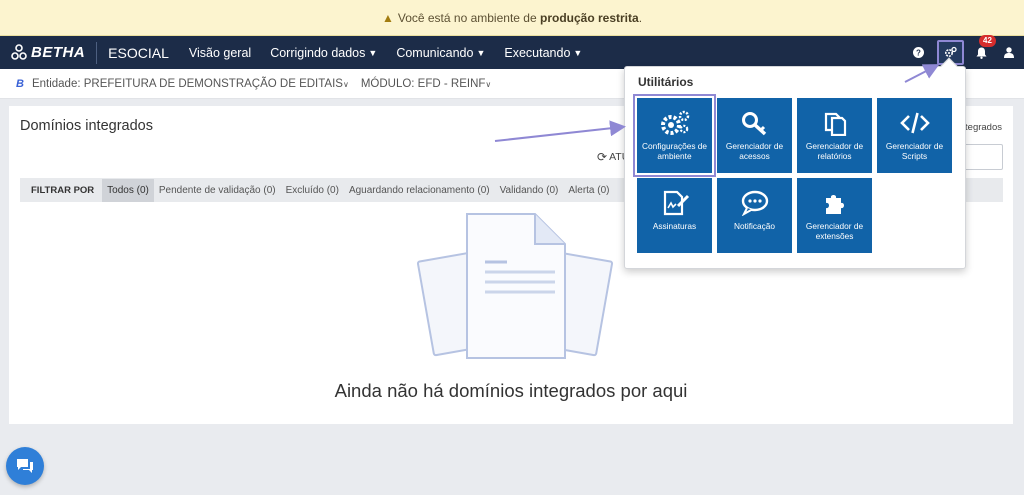 The width and height of the screenshot is (1024, 495). I want to click on copy-icon, so click(835, 124).